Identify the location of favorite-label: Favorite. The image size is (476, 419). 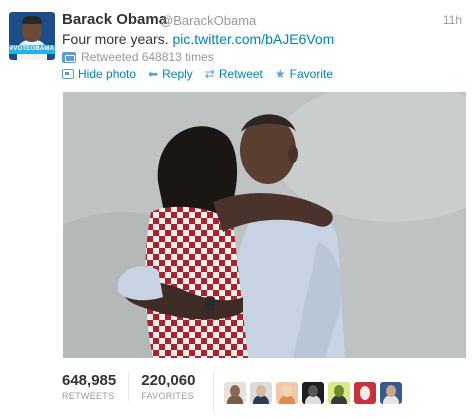
(311, 74).